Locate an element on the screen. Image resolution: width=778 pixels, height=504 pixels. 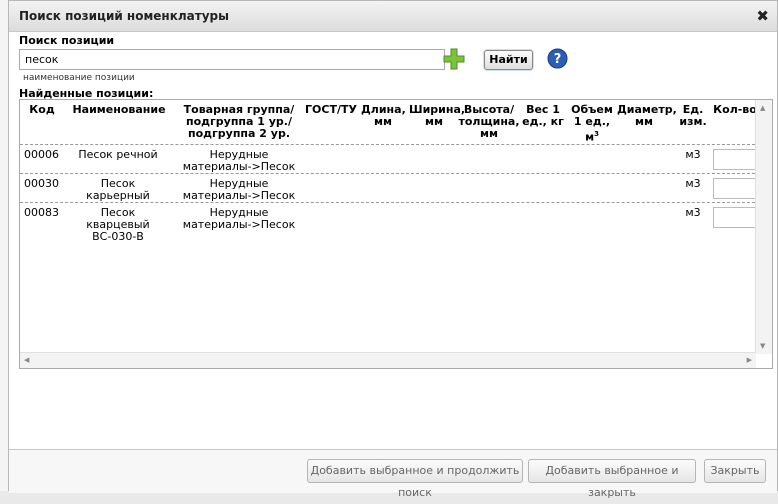
cell-code: 00006 is located at coordinates (41, 154).